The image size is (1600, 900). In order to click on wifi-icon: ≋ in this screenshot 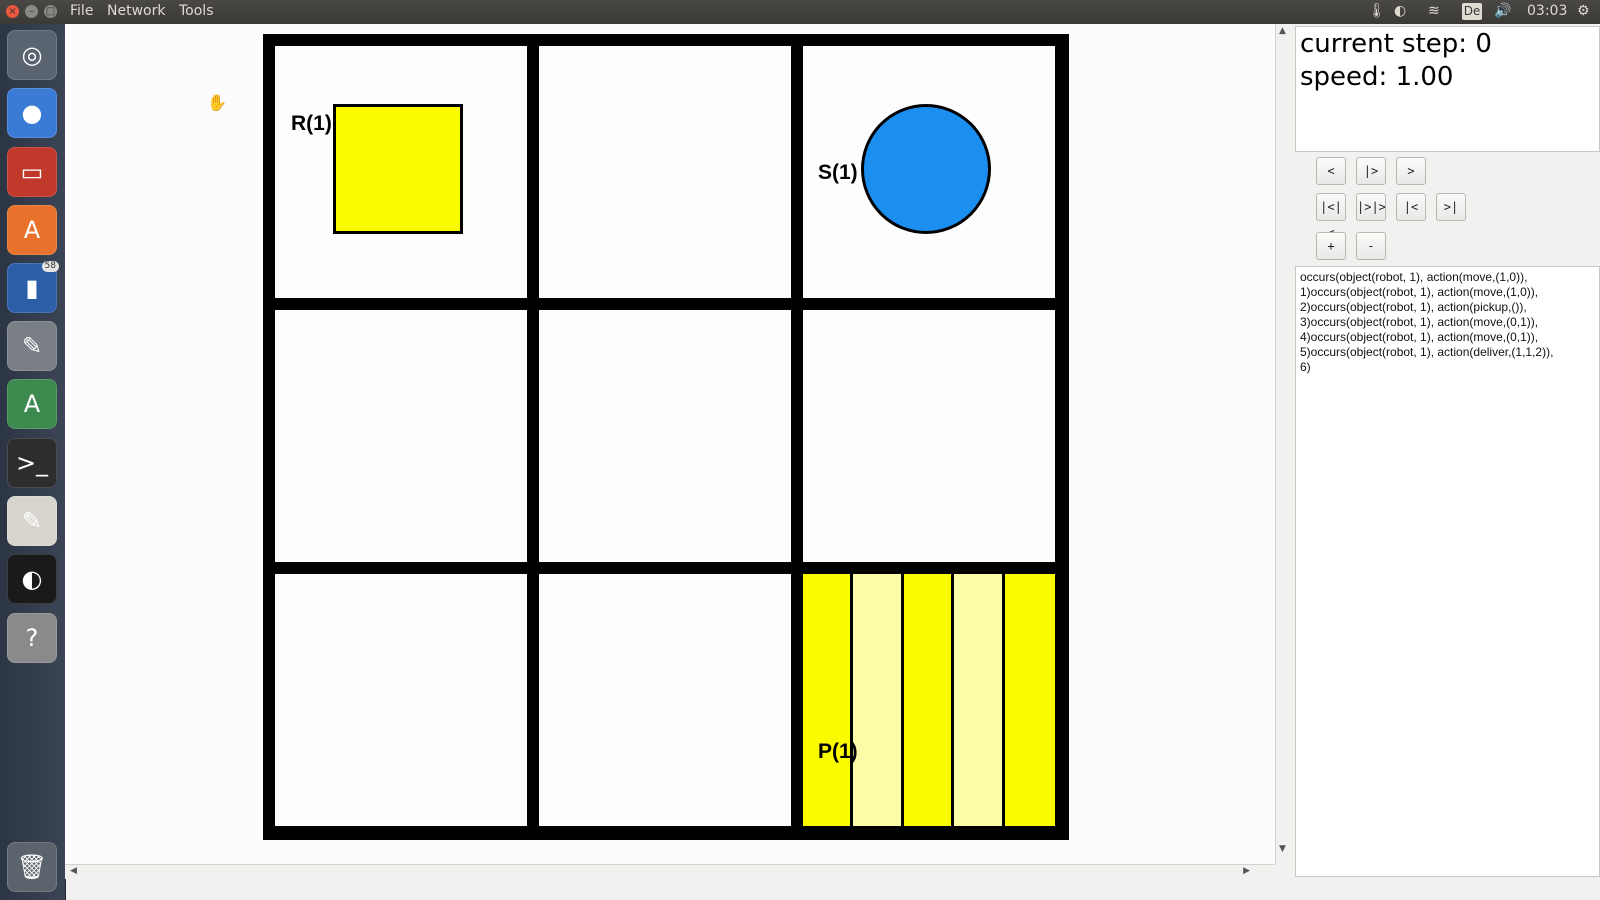, I will do `click(1434, 11)`.